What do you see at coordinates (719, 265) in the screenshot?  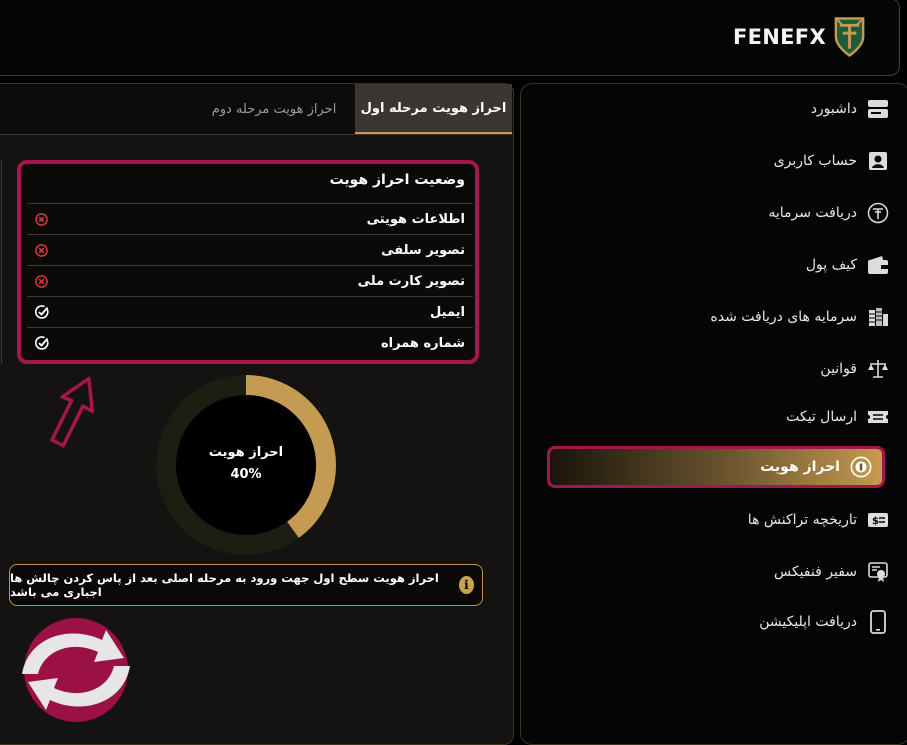 I see `sidebar-item-wallet: کیف پول` at bounding box center [719, 265].